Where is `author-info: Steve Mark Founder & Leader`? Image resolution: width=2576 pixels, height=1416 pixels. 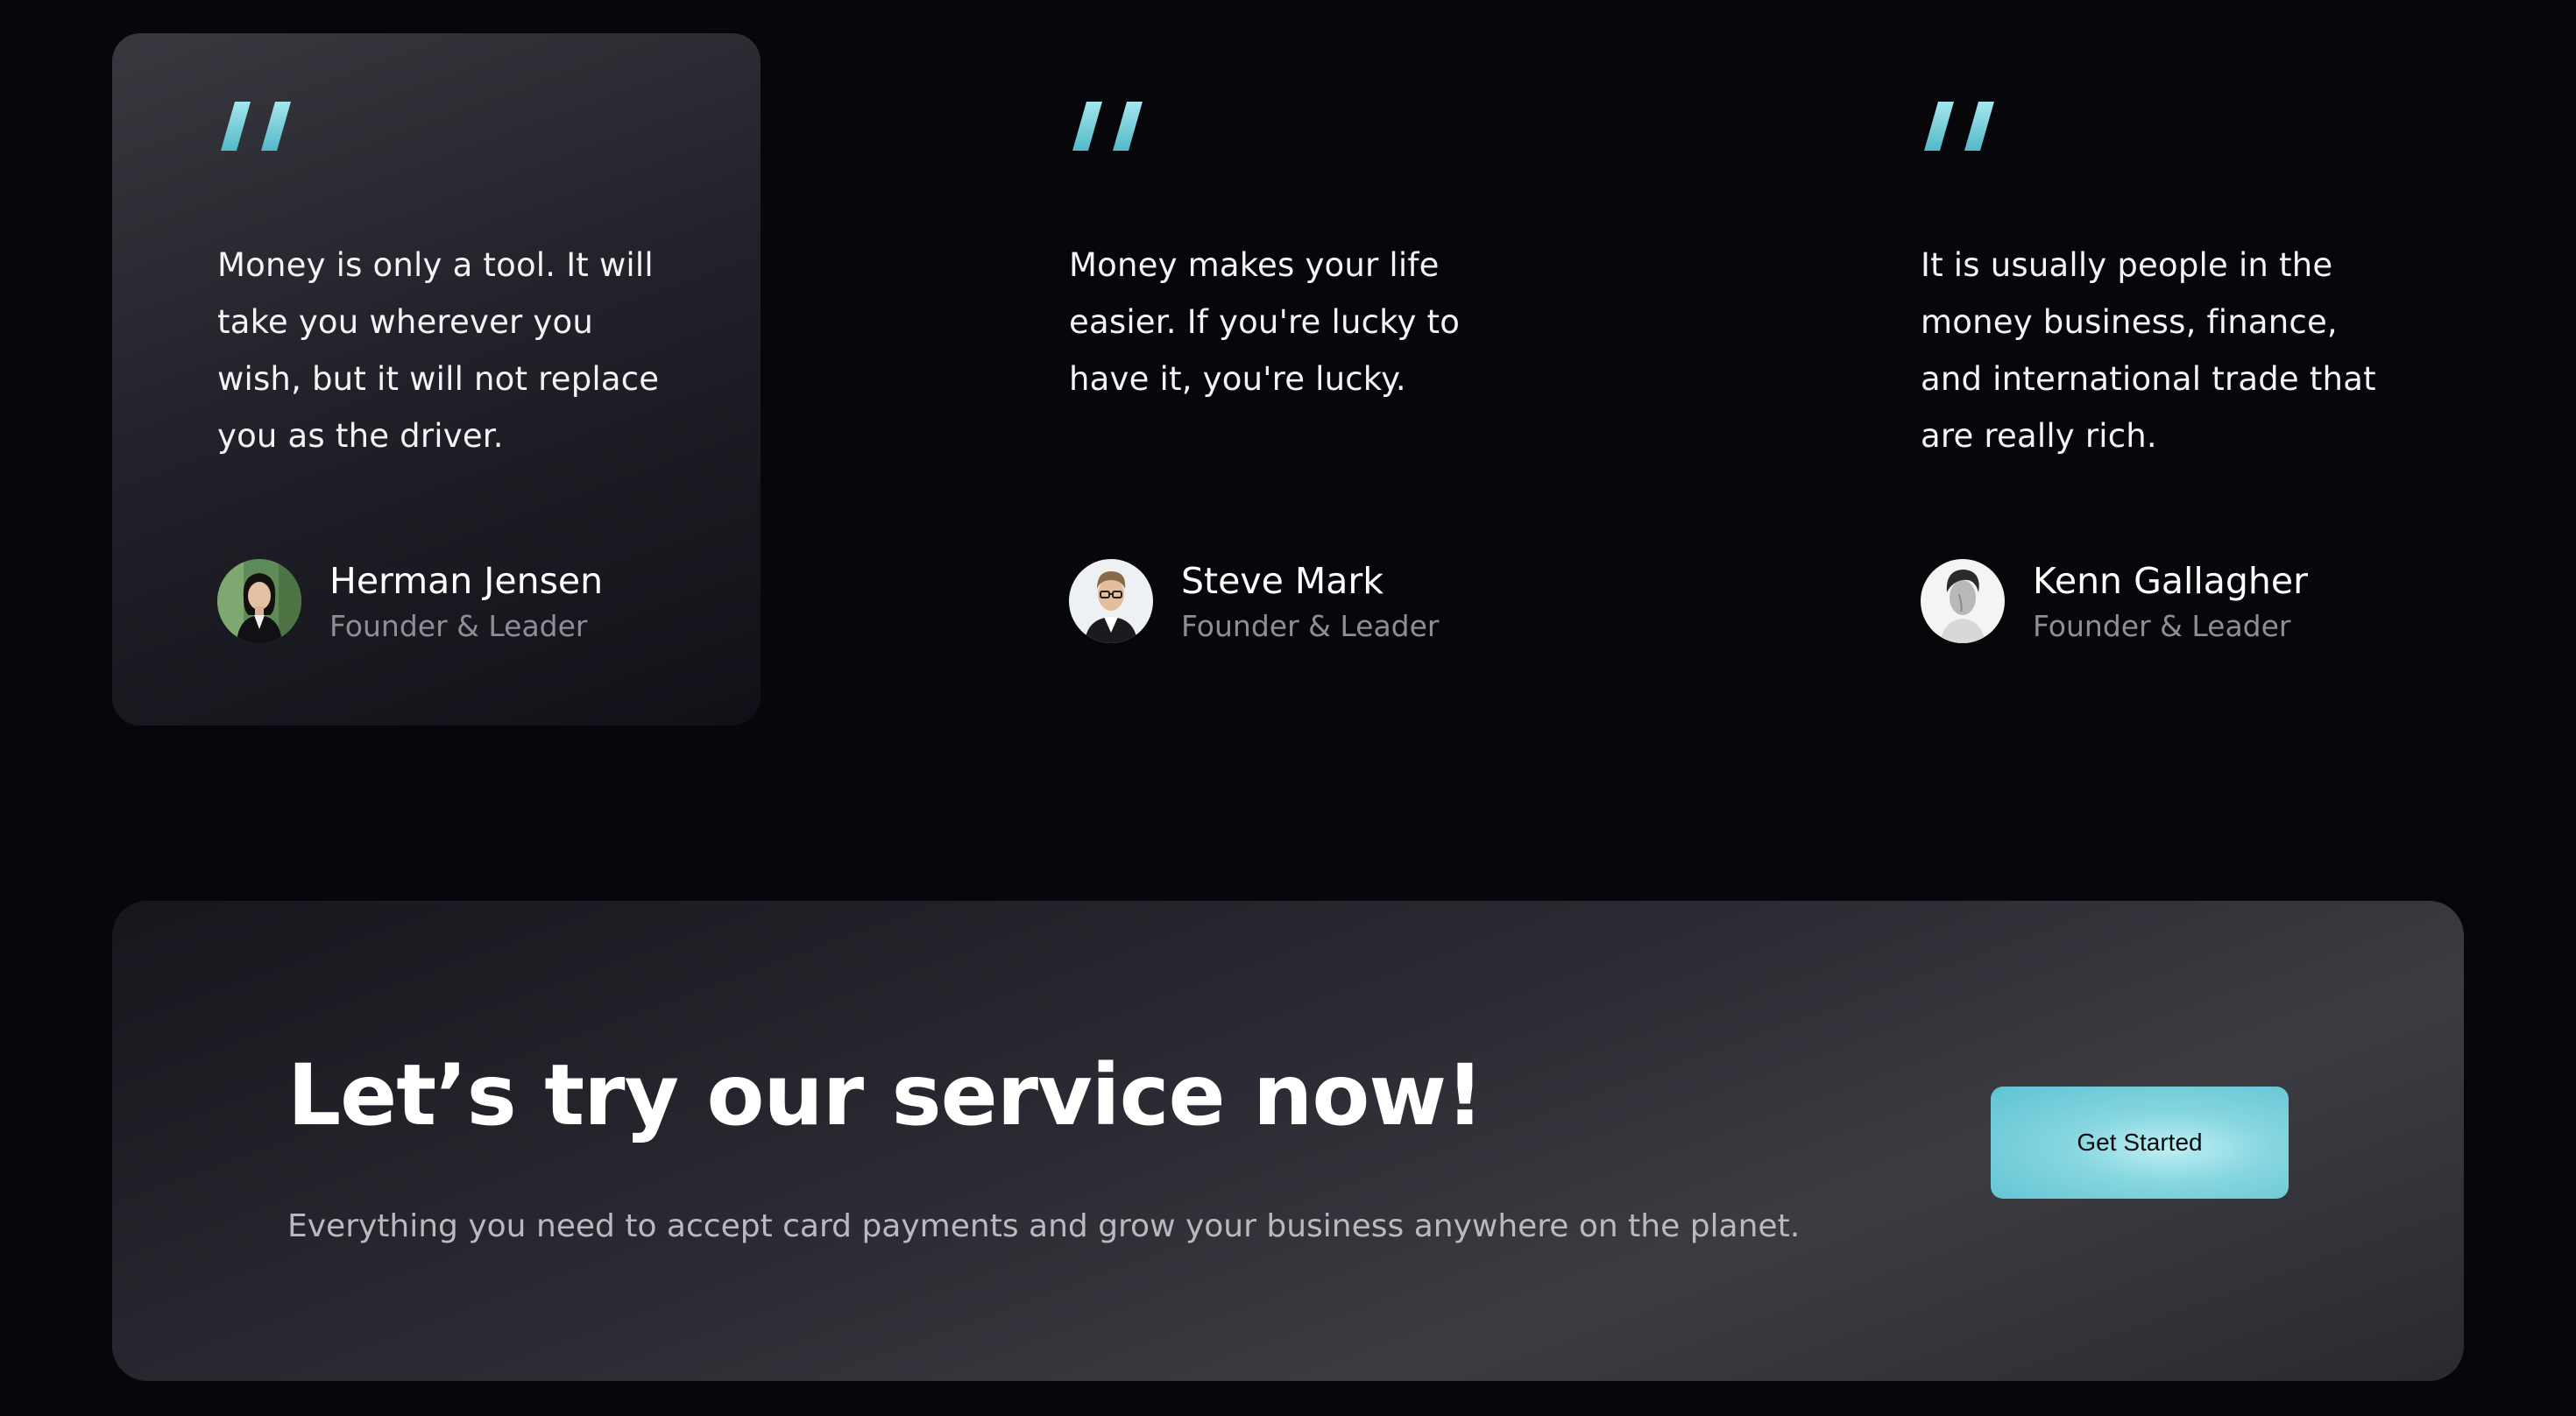
author-info: Steve Mark Founder & Leader is located at coordinates (1310, 601).